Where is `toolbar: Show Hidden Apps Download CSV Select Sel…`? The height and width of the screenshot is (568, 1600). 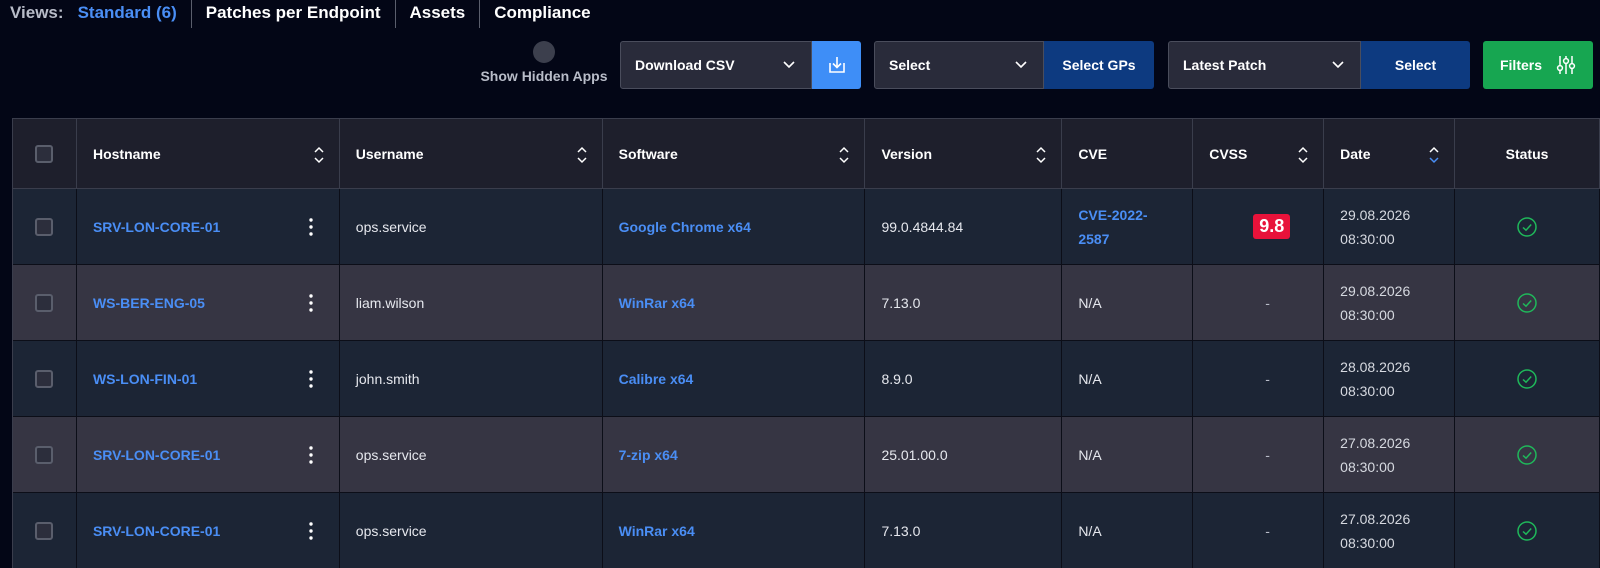
toolbar: Show Hidden Apps Download CSV Select Sel… is located at coordinates (800, 65).